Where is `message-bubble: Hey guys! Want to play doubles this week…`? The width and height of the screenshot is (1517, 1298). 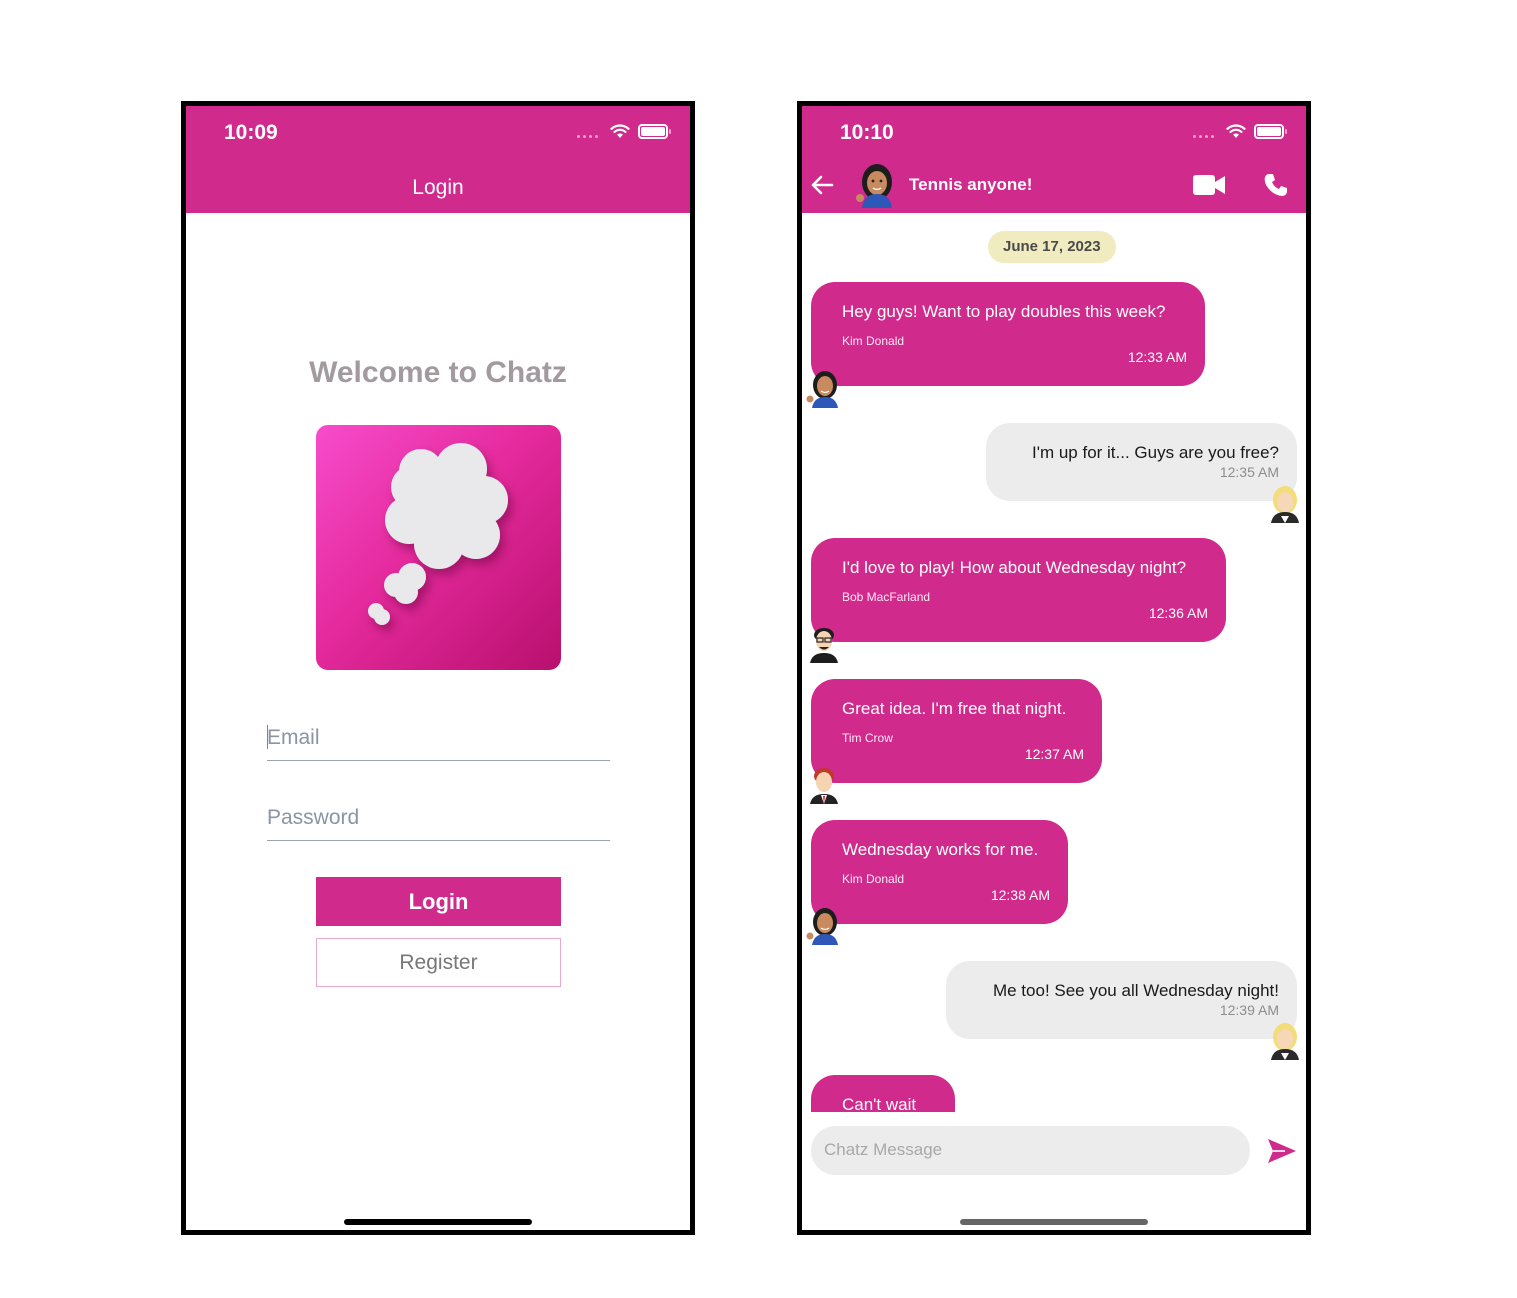 message-bubble: Hey guys! Want to play doubles this week… is located at coordinates (1008, 334).